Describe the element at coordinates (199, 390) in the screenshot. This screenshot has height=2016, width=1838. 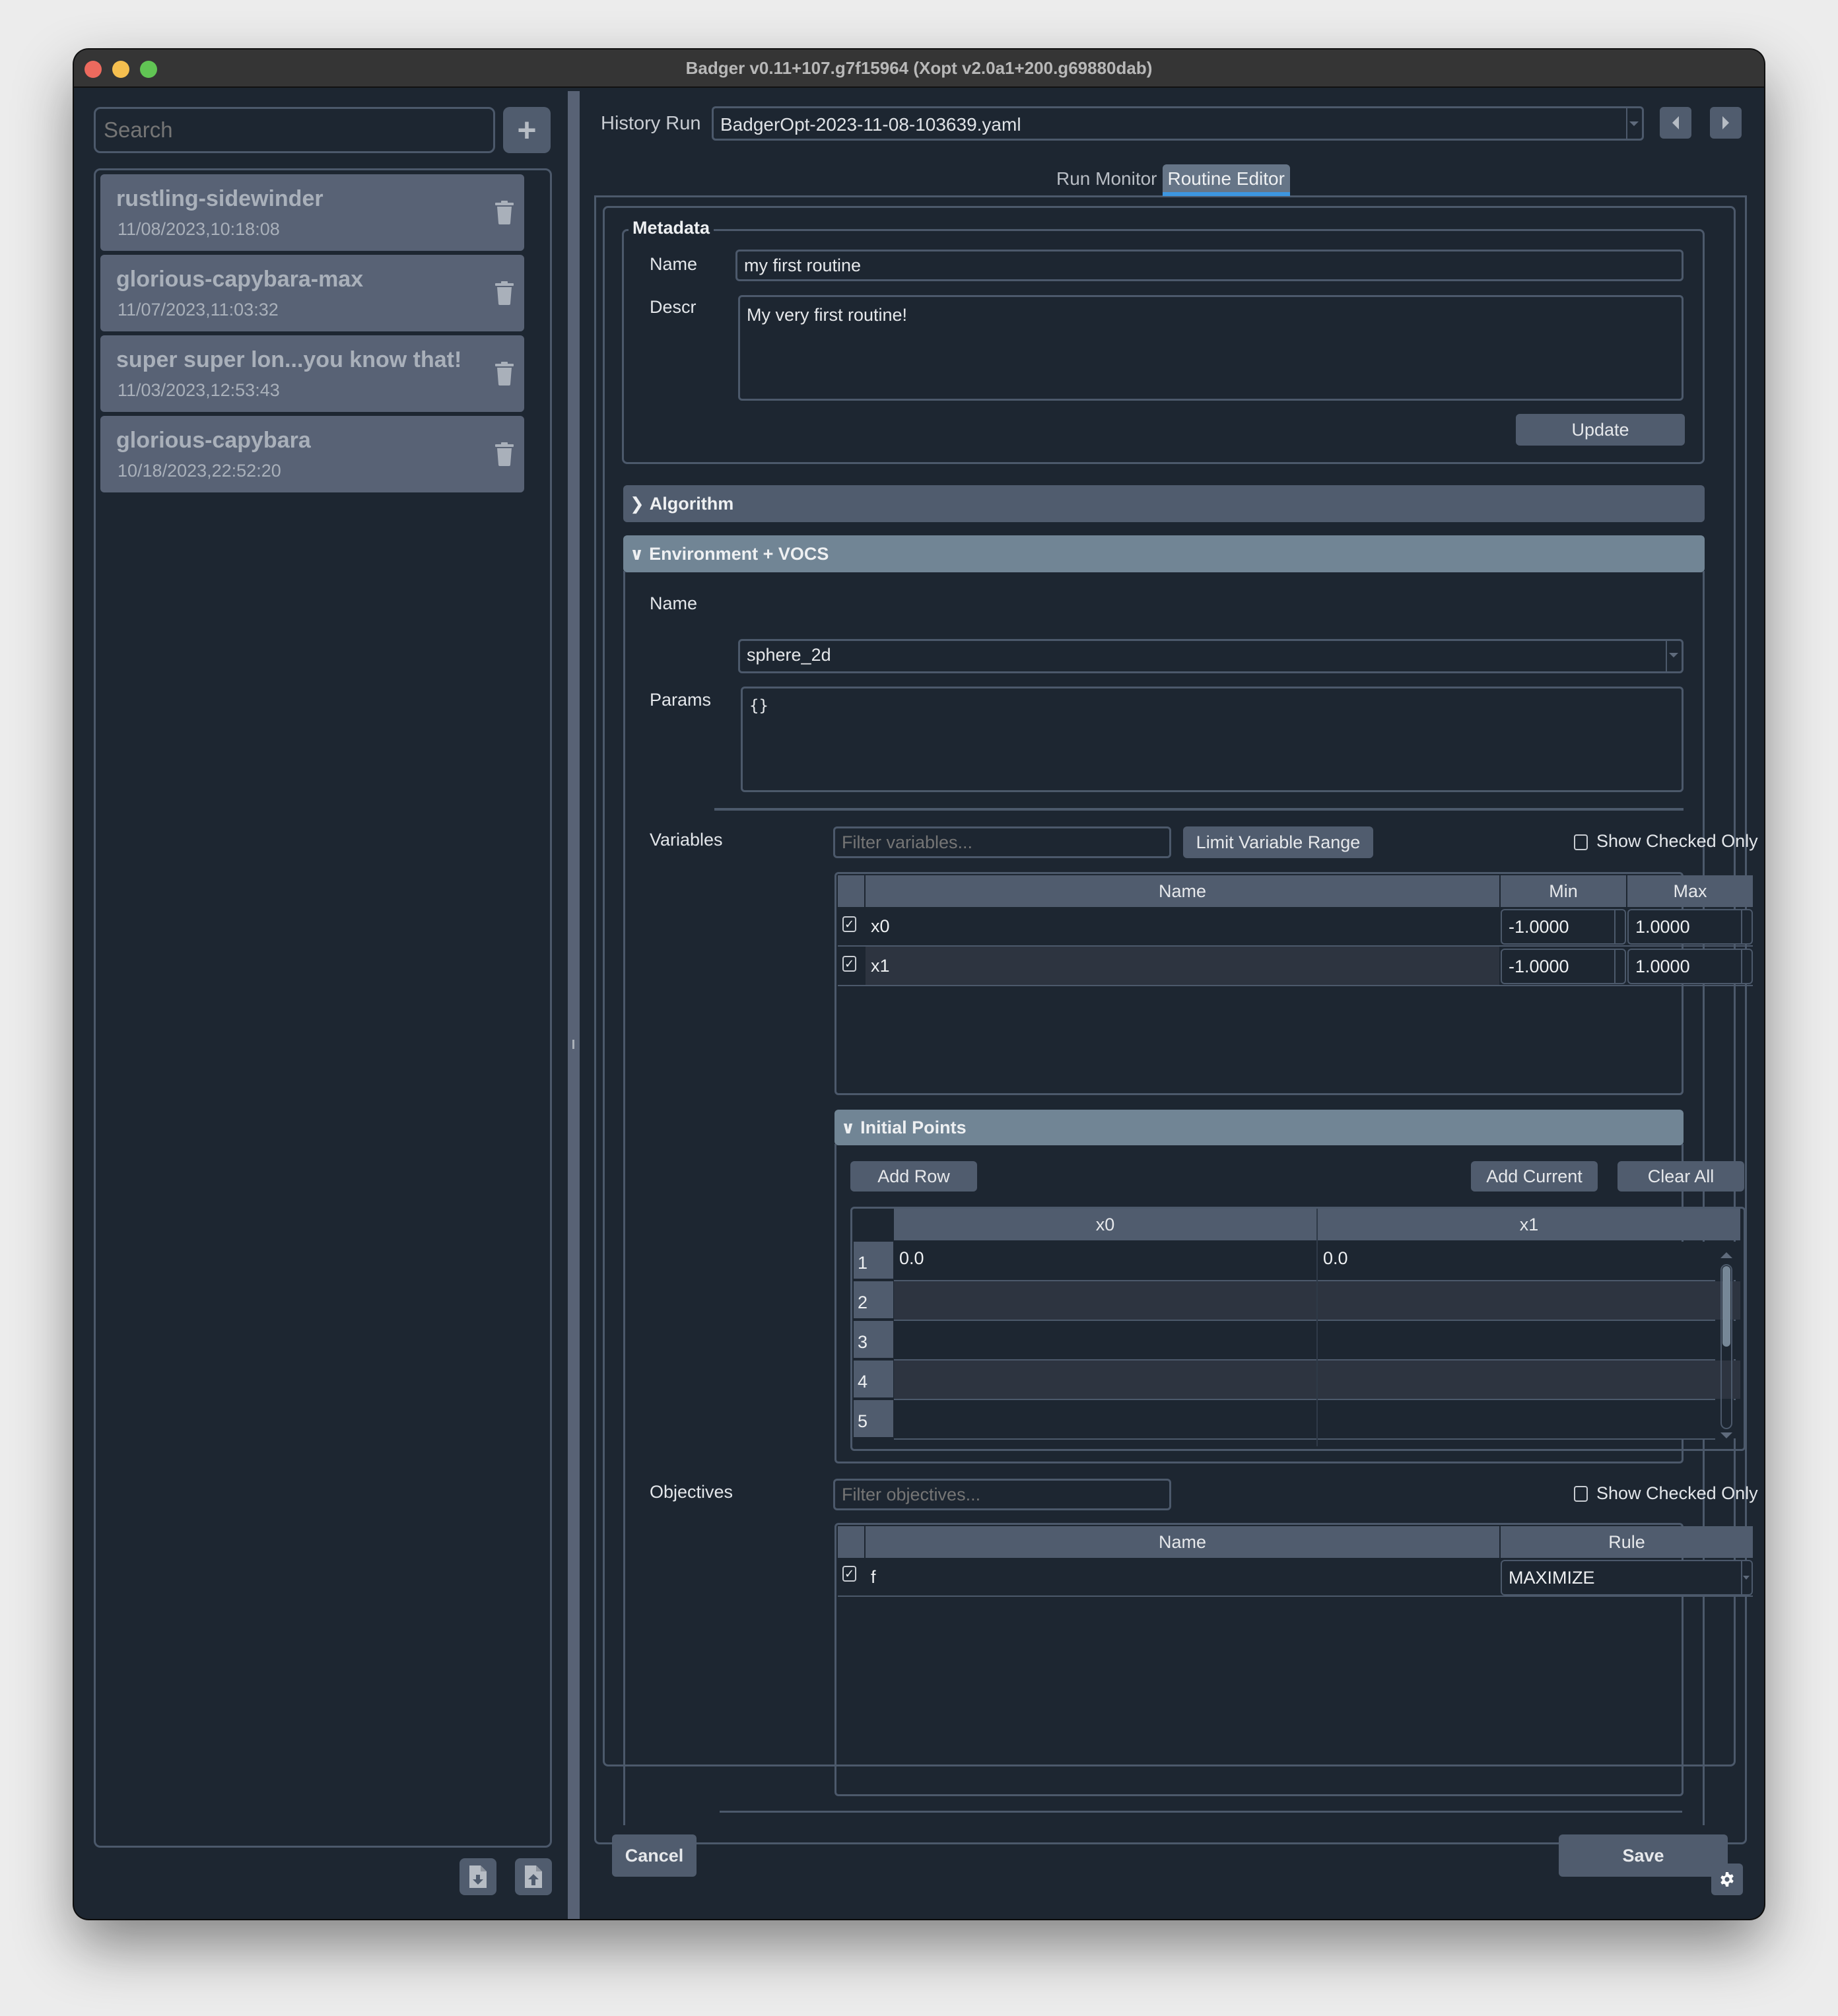
I see `routine-date: 11/03/2023,12:53:43` at that location.